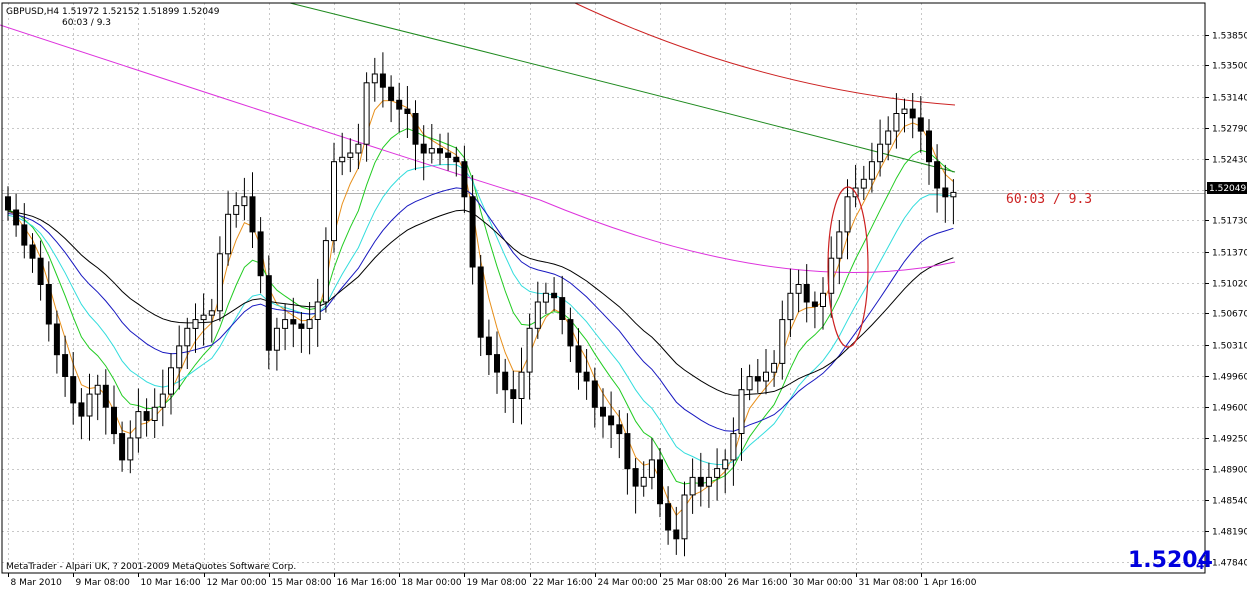 This screenshot has height=594, width=1247. I want to click on y-tick-label: 1.52430, so click(1229, 161).